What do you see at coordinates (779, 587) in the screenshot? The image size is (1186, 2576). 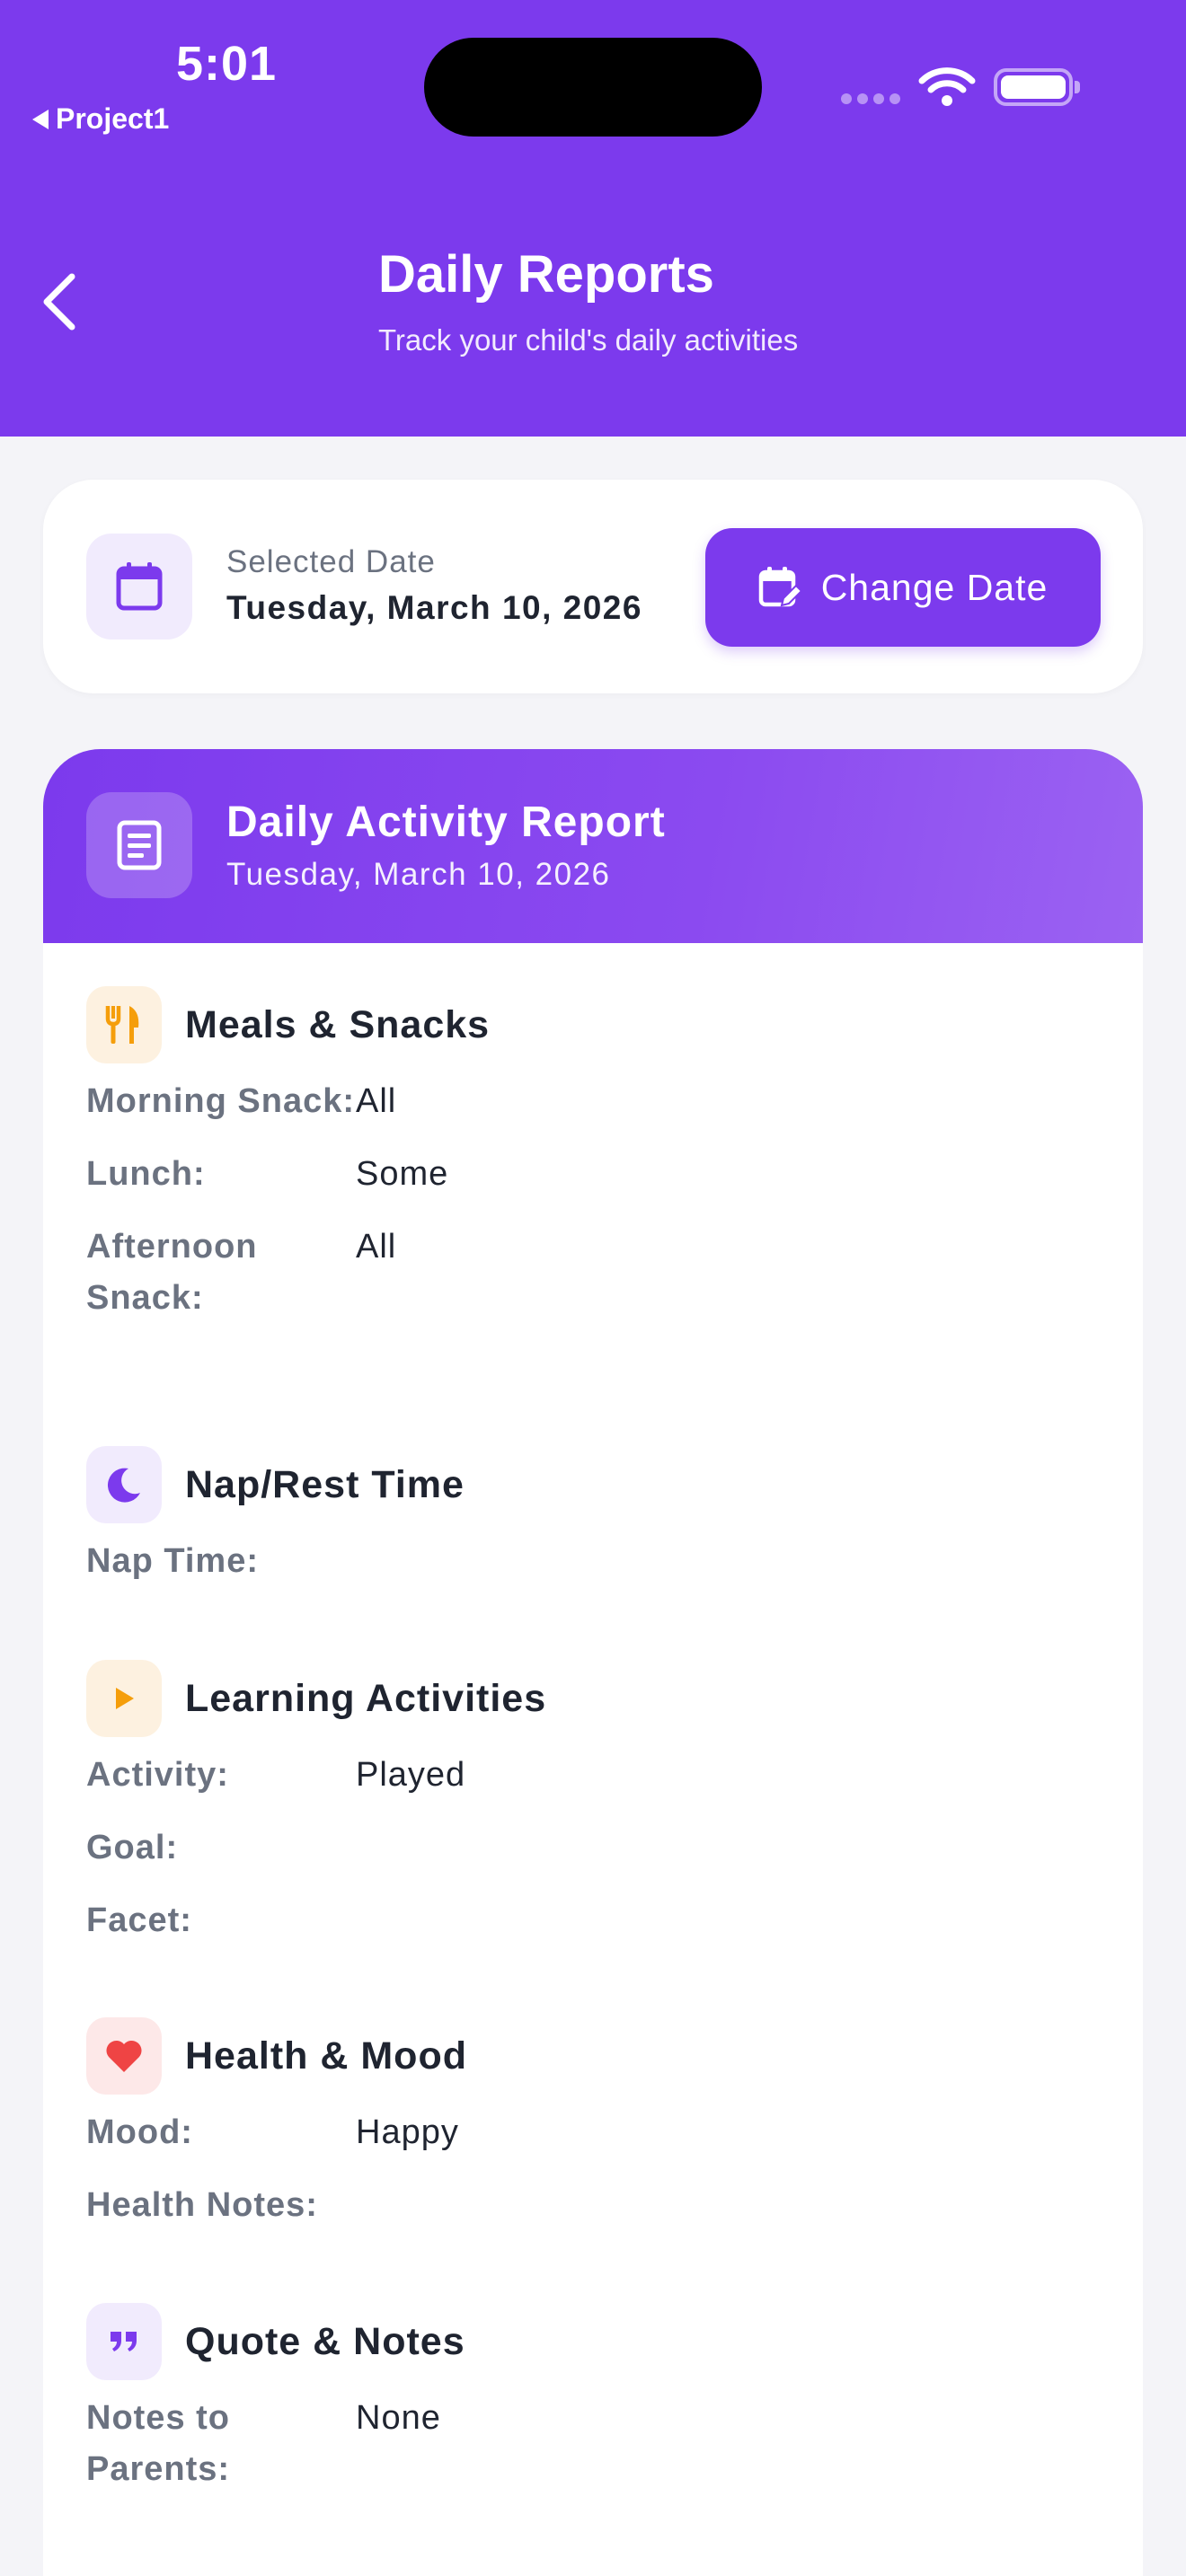 I see `calendar-edit-icon` at bounding box center [779, 587].